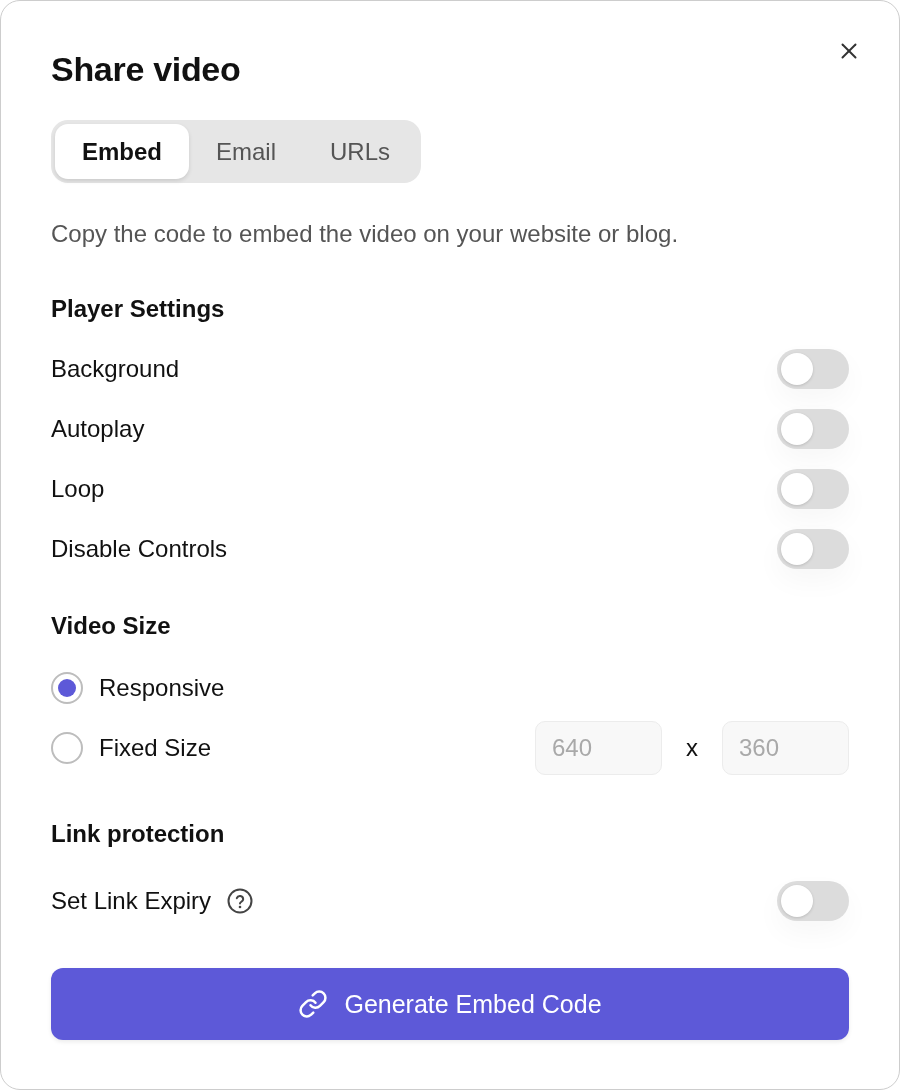  I want to click on section-heading: Video Size, so click(111, 626).